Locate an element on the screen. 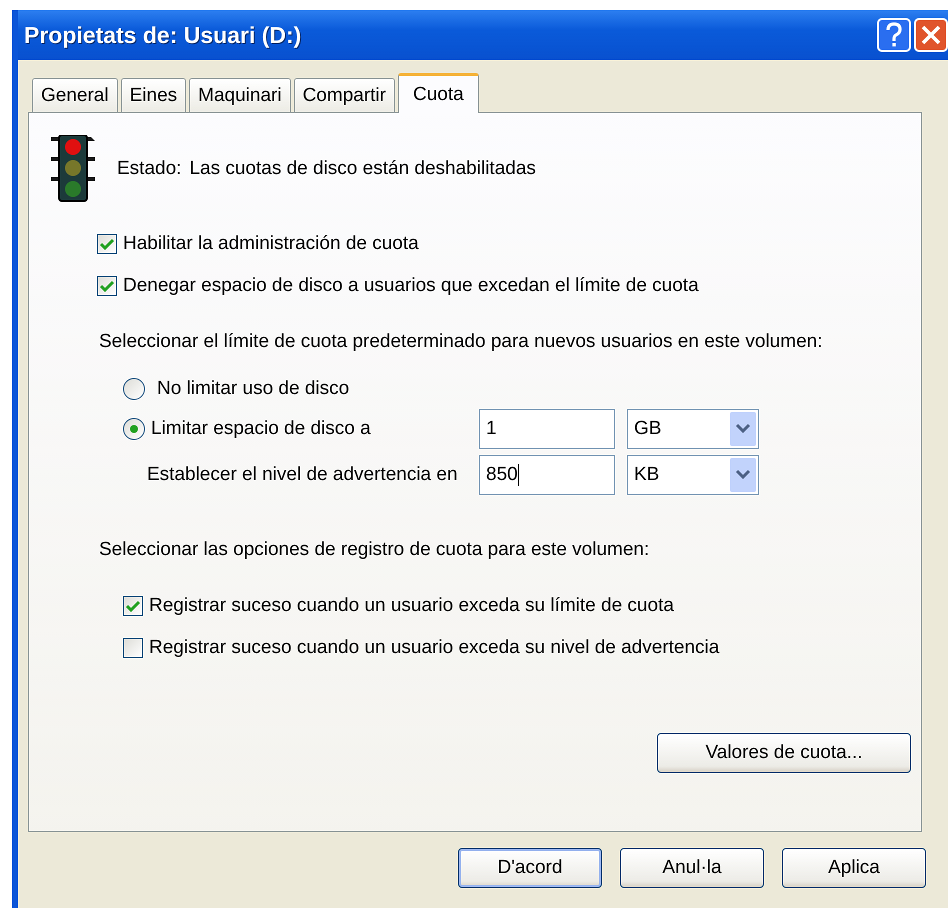  tab: Compartir is located at coordinates (344, 95).